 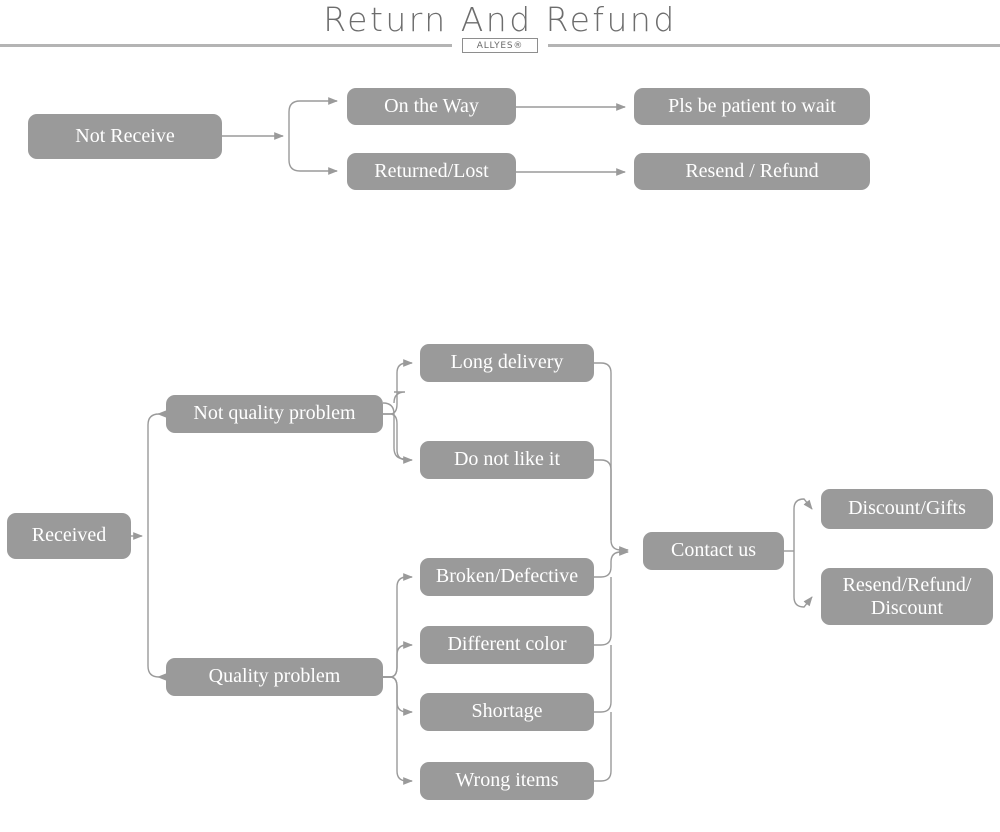 What do you see at coordinates (507, 363) in the screenshot?
I see `node-long-delivery: Long delivery` at bounding box center [507, 363].